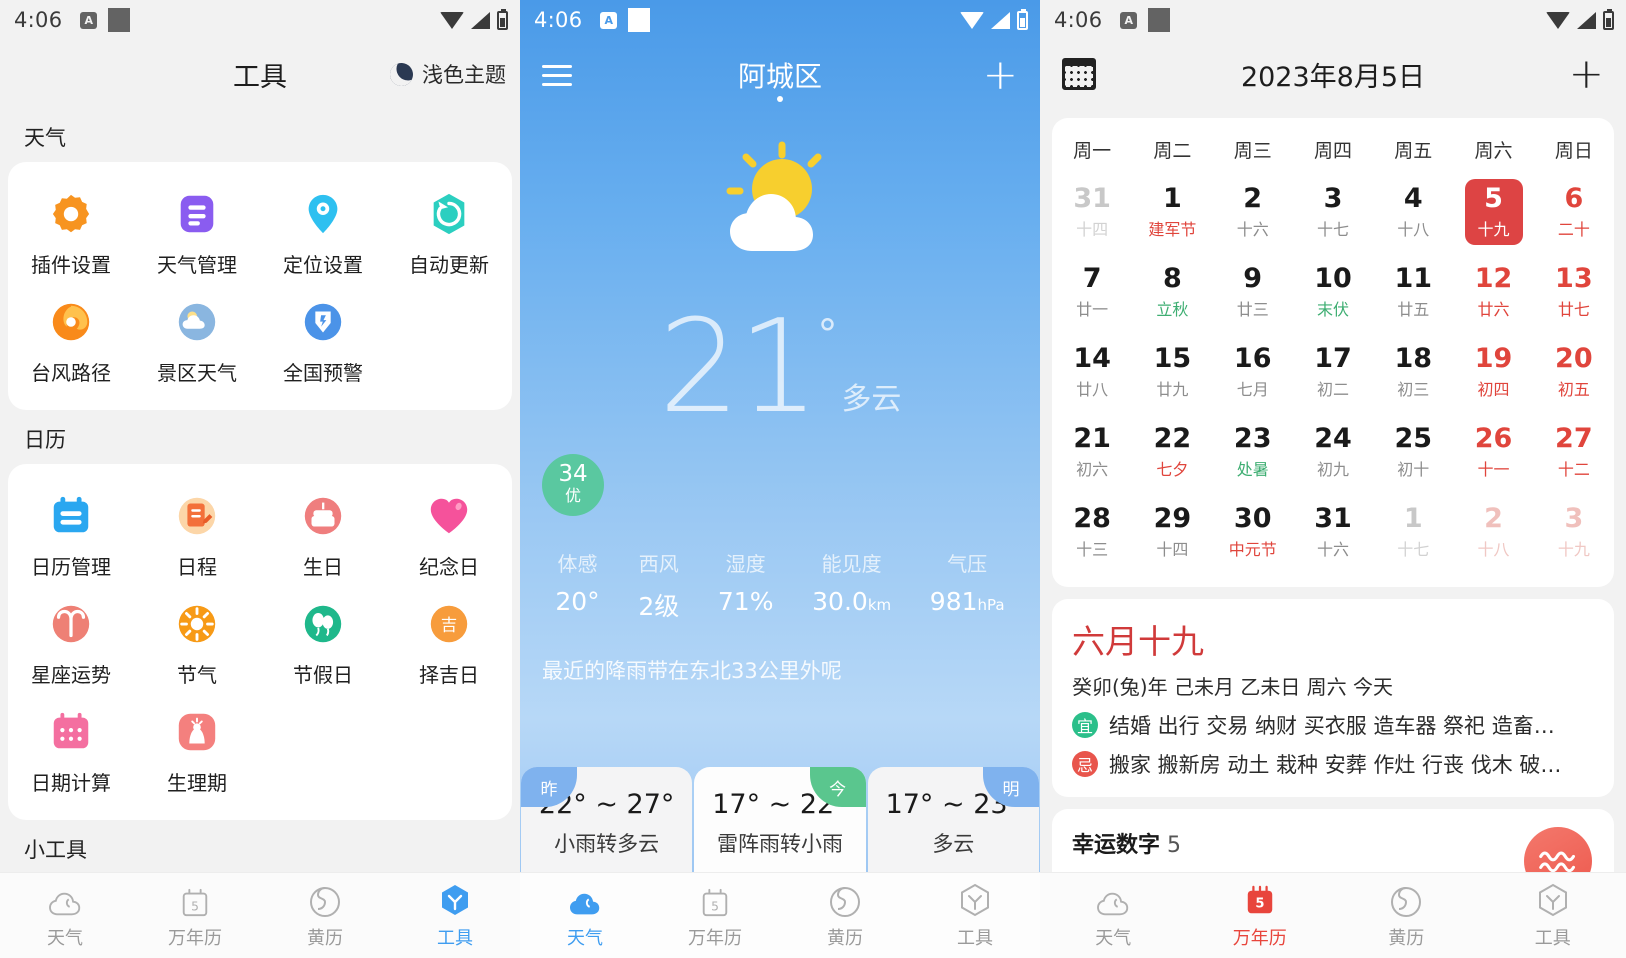 The width and height of the screenshot is (1626, 958). Describe the element at coordinates (474, 19) in the screenshot. I see `status-right-icons` at that location.